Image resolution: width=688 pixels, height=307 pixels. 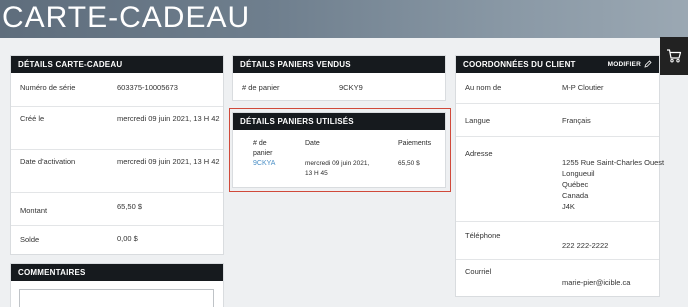 I want to click on created-label: Créé le, so click(x=32, y=118).